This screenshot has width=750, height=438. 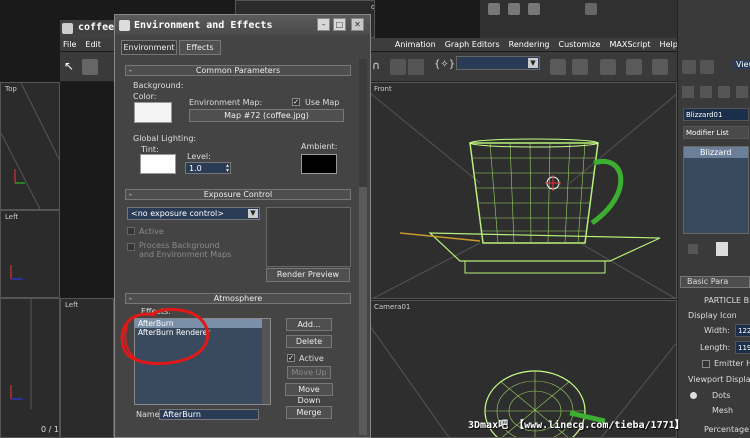 What do you see at coordinates (444, 67) in the screenshot?
I see `curly-braces-icon: {✧}` at bounding box center [444, 67].